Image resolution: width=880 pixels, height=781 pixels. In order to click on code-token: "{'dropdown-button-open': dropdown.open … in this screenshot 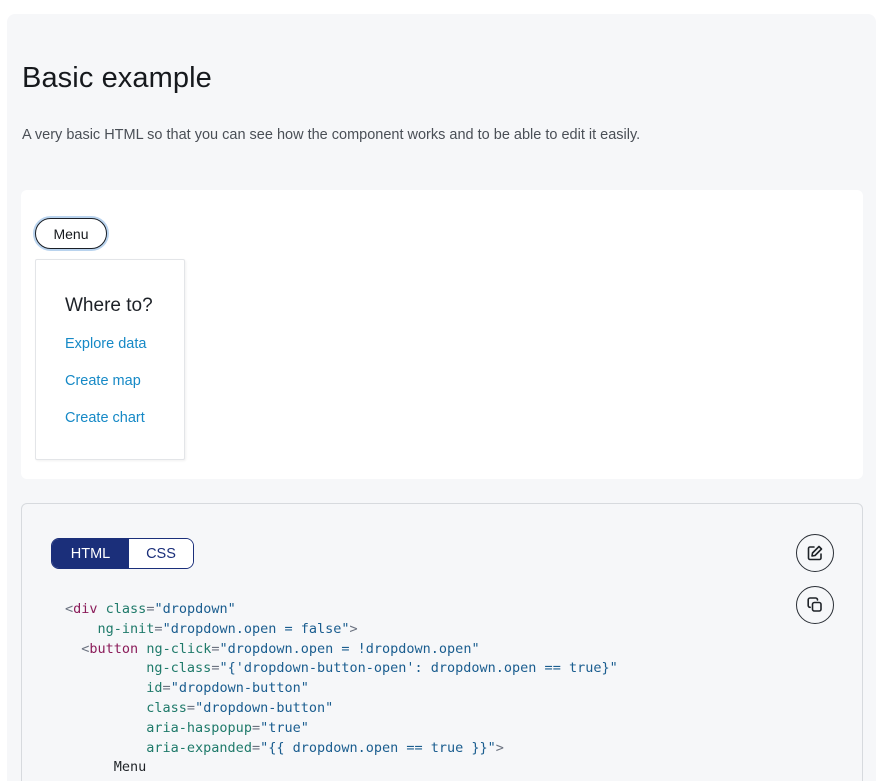, I will do `click(418, 668)`.